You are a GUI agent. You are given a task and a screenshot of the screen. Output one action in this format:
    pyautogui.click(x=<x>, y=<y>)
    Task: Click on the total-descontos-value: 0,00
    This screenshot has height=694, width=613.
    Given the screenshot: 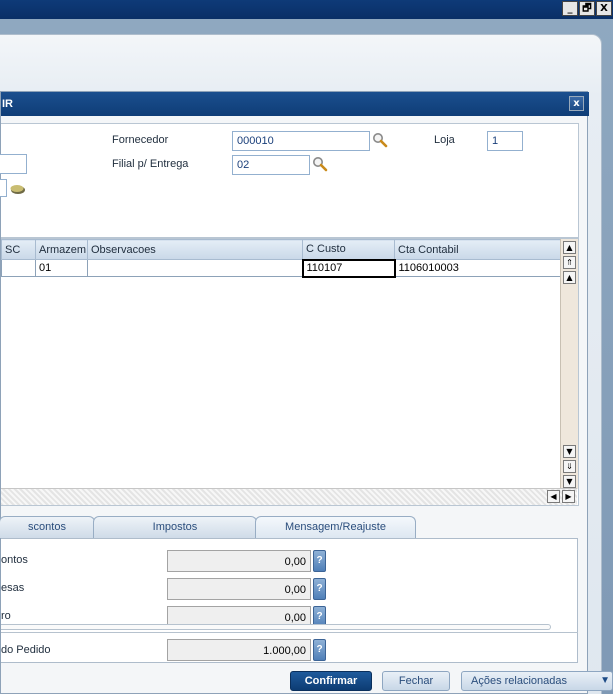 What is the action you would take?
    pyautogui.click(x=239, y=561)
    